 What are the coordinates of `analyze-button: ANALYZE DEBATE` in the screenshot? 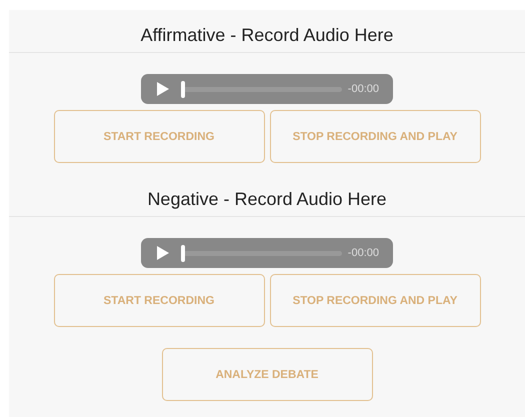 It's located at (267, 374).